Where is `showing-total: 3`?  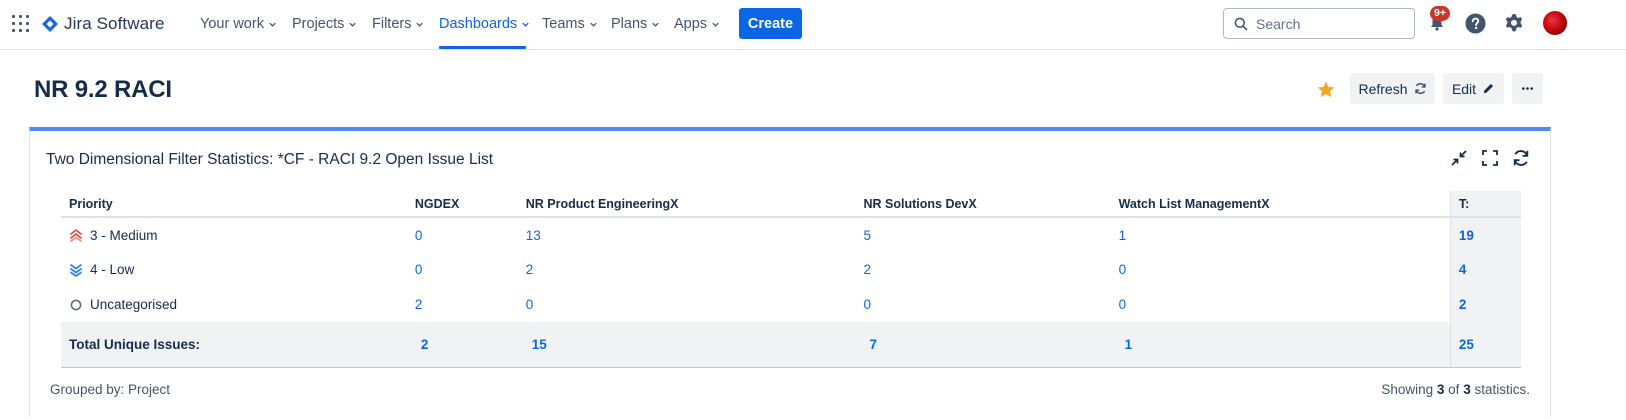
showing-total: 3 is located at coordinates (1467, 389).